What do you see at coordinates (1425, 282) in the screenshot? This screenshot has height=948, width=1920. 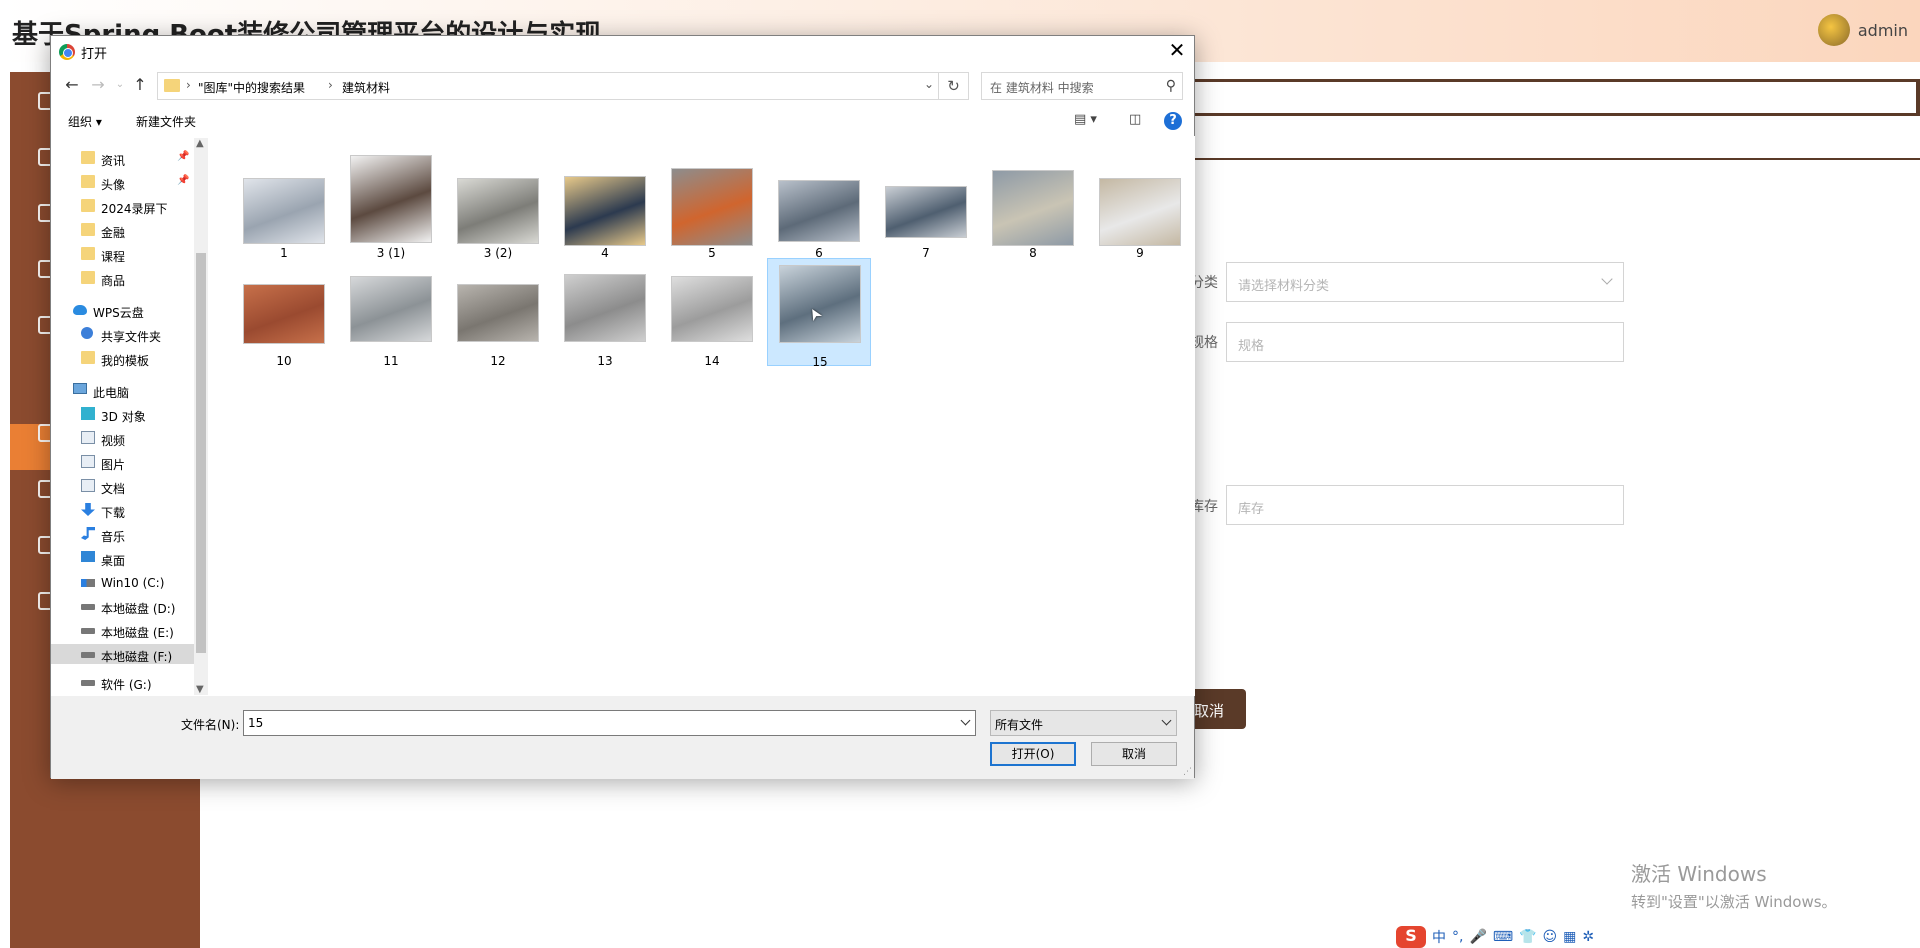 I see `category-select: 请选择材料分类` at bounding box center [1425, 282].